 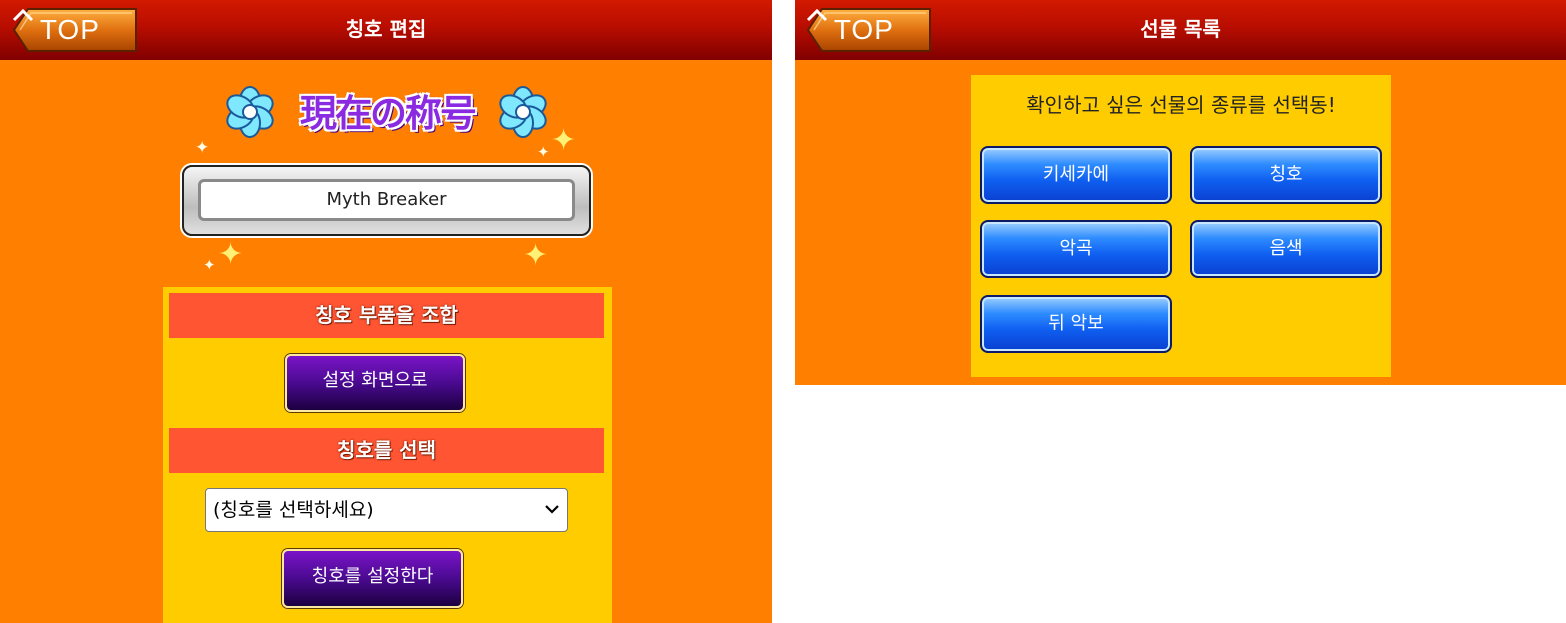 What do you see at coordinates (386, 510) in the screenshot?
I see `title-select-dropdown: (칭호를 선택하세요)` at bounding box center [386, 510].